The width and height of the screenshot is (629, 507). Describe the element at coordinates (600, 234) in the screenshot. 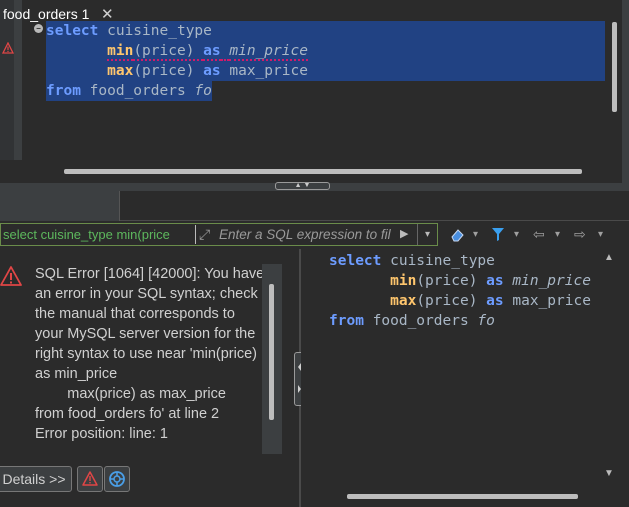

I see `forward-dropdown-icon: ▾` at that location.